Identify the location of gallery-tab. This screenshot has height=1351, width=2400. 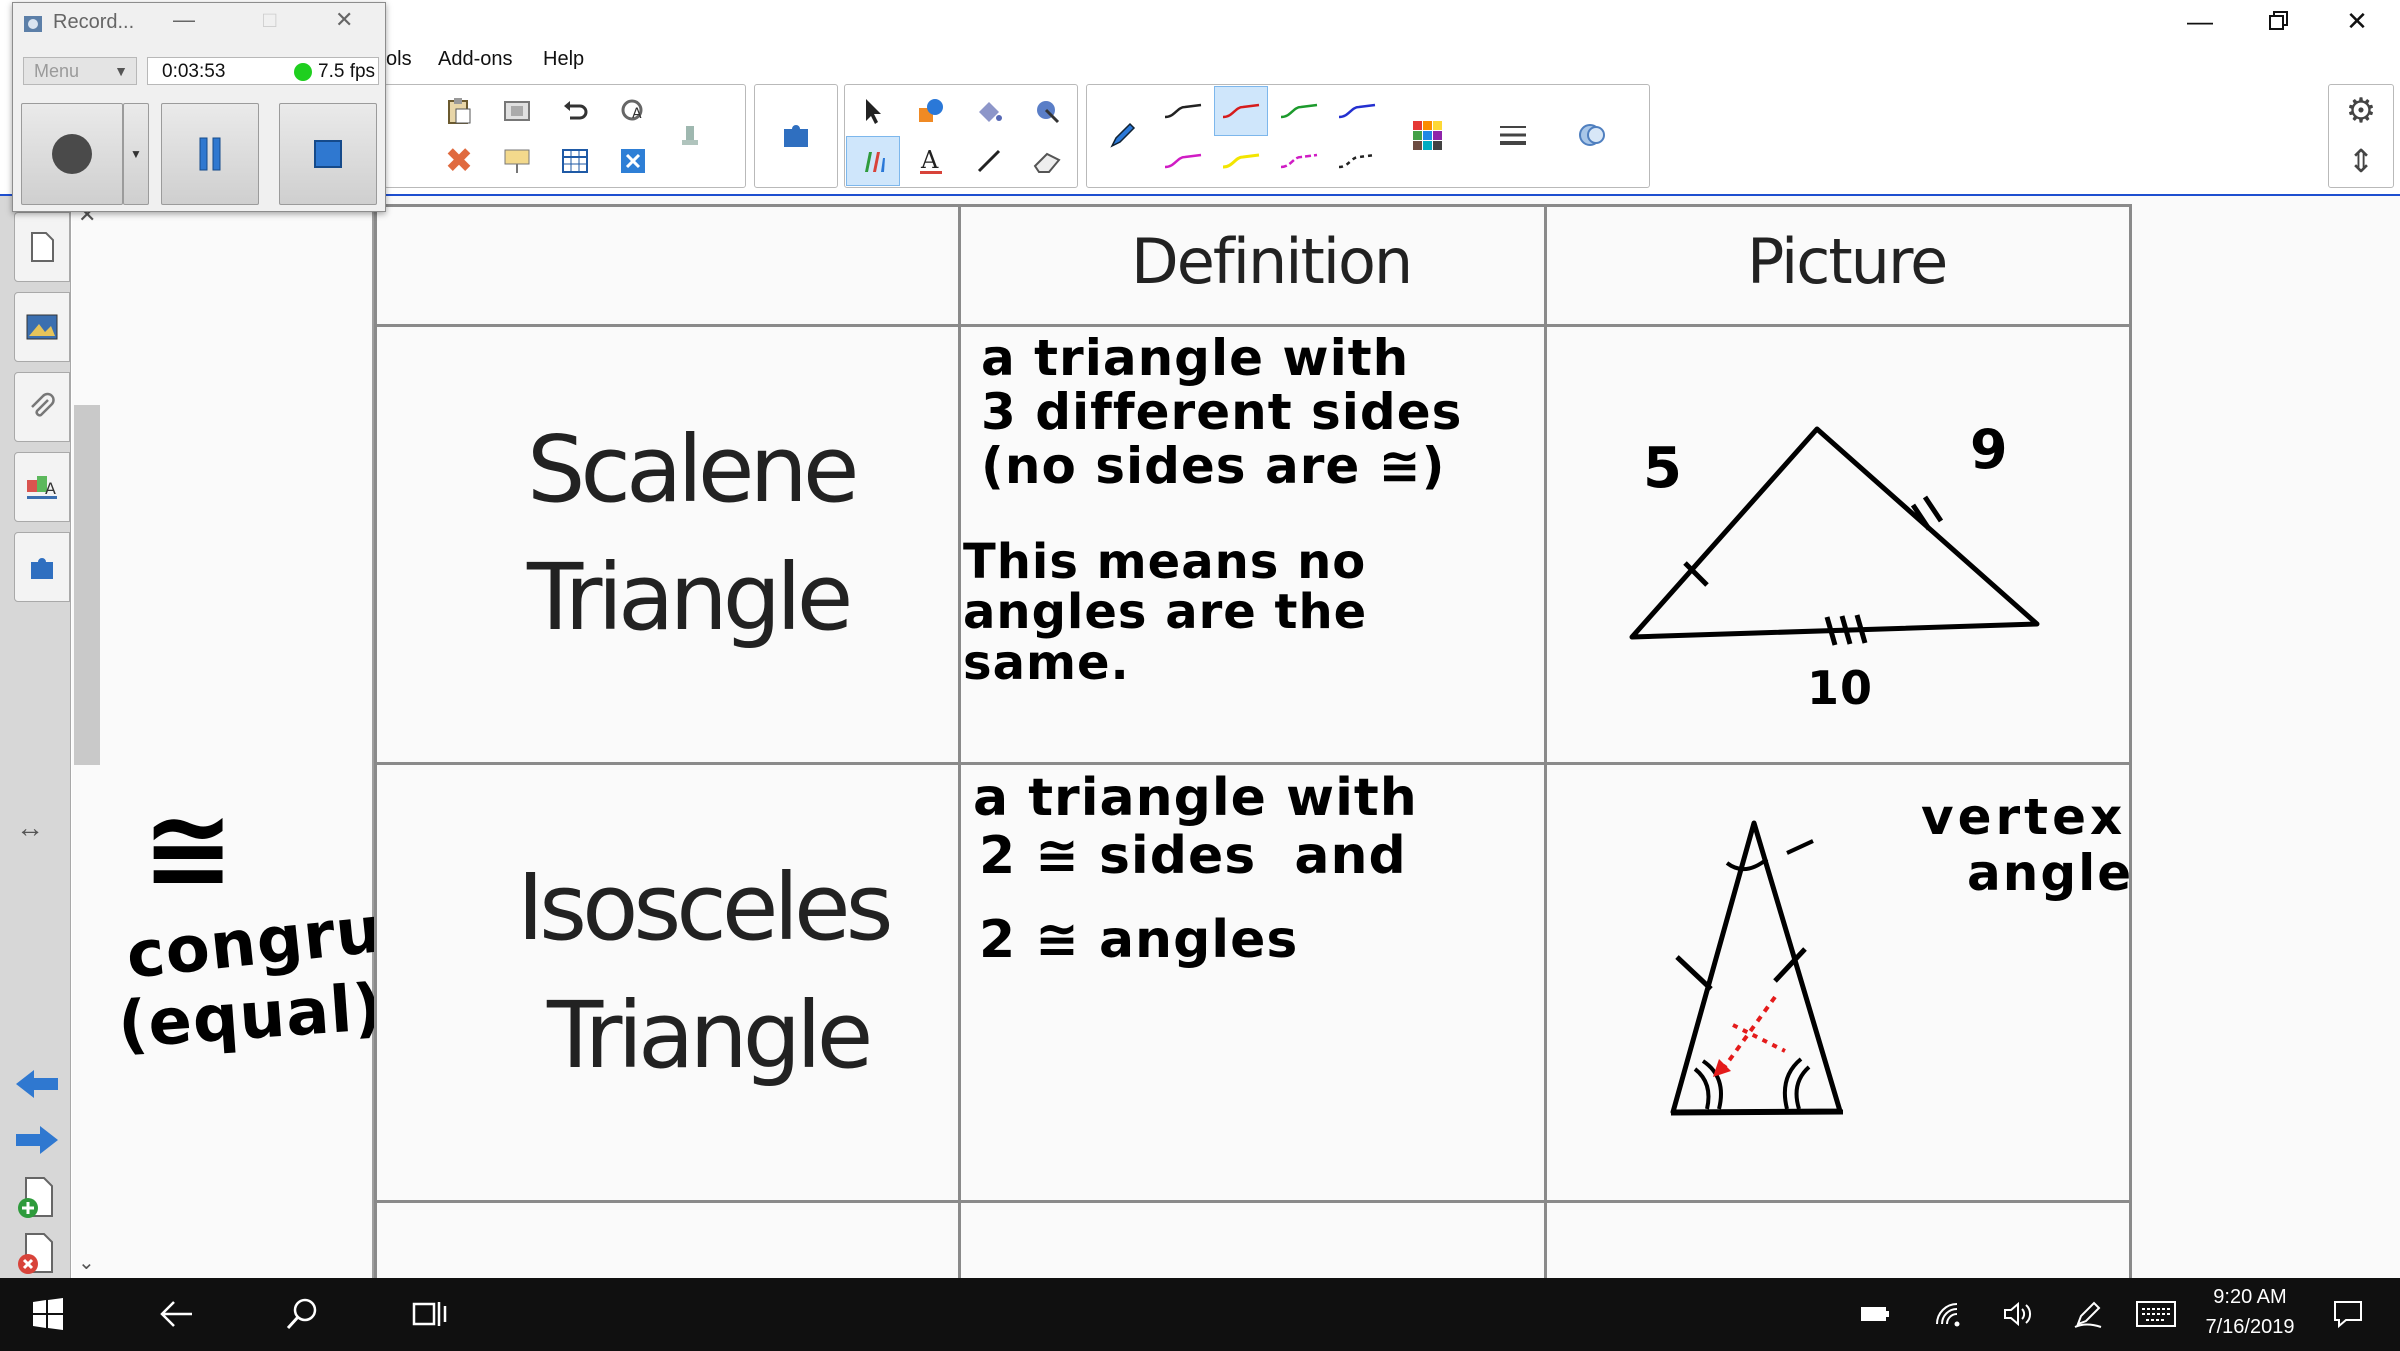
(42, 327).